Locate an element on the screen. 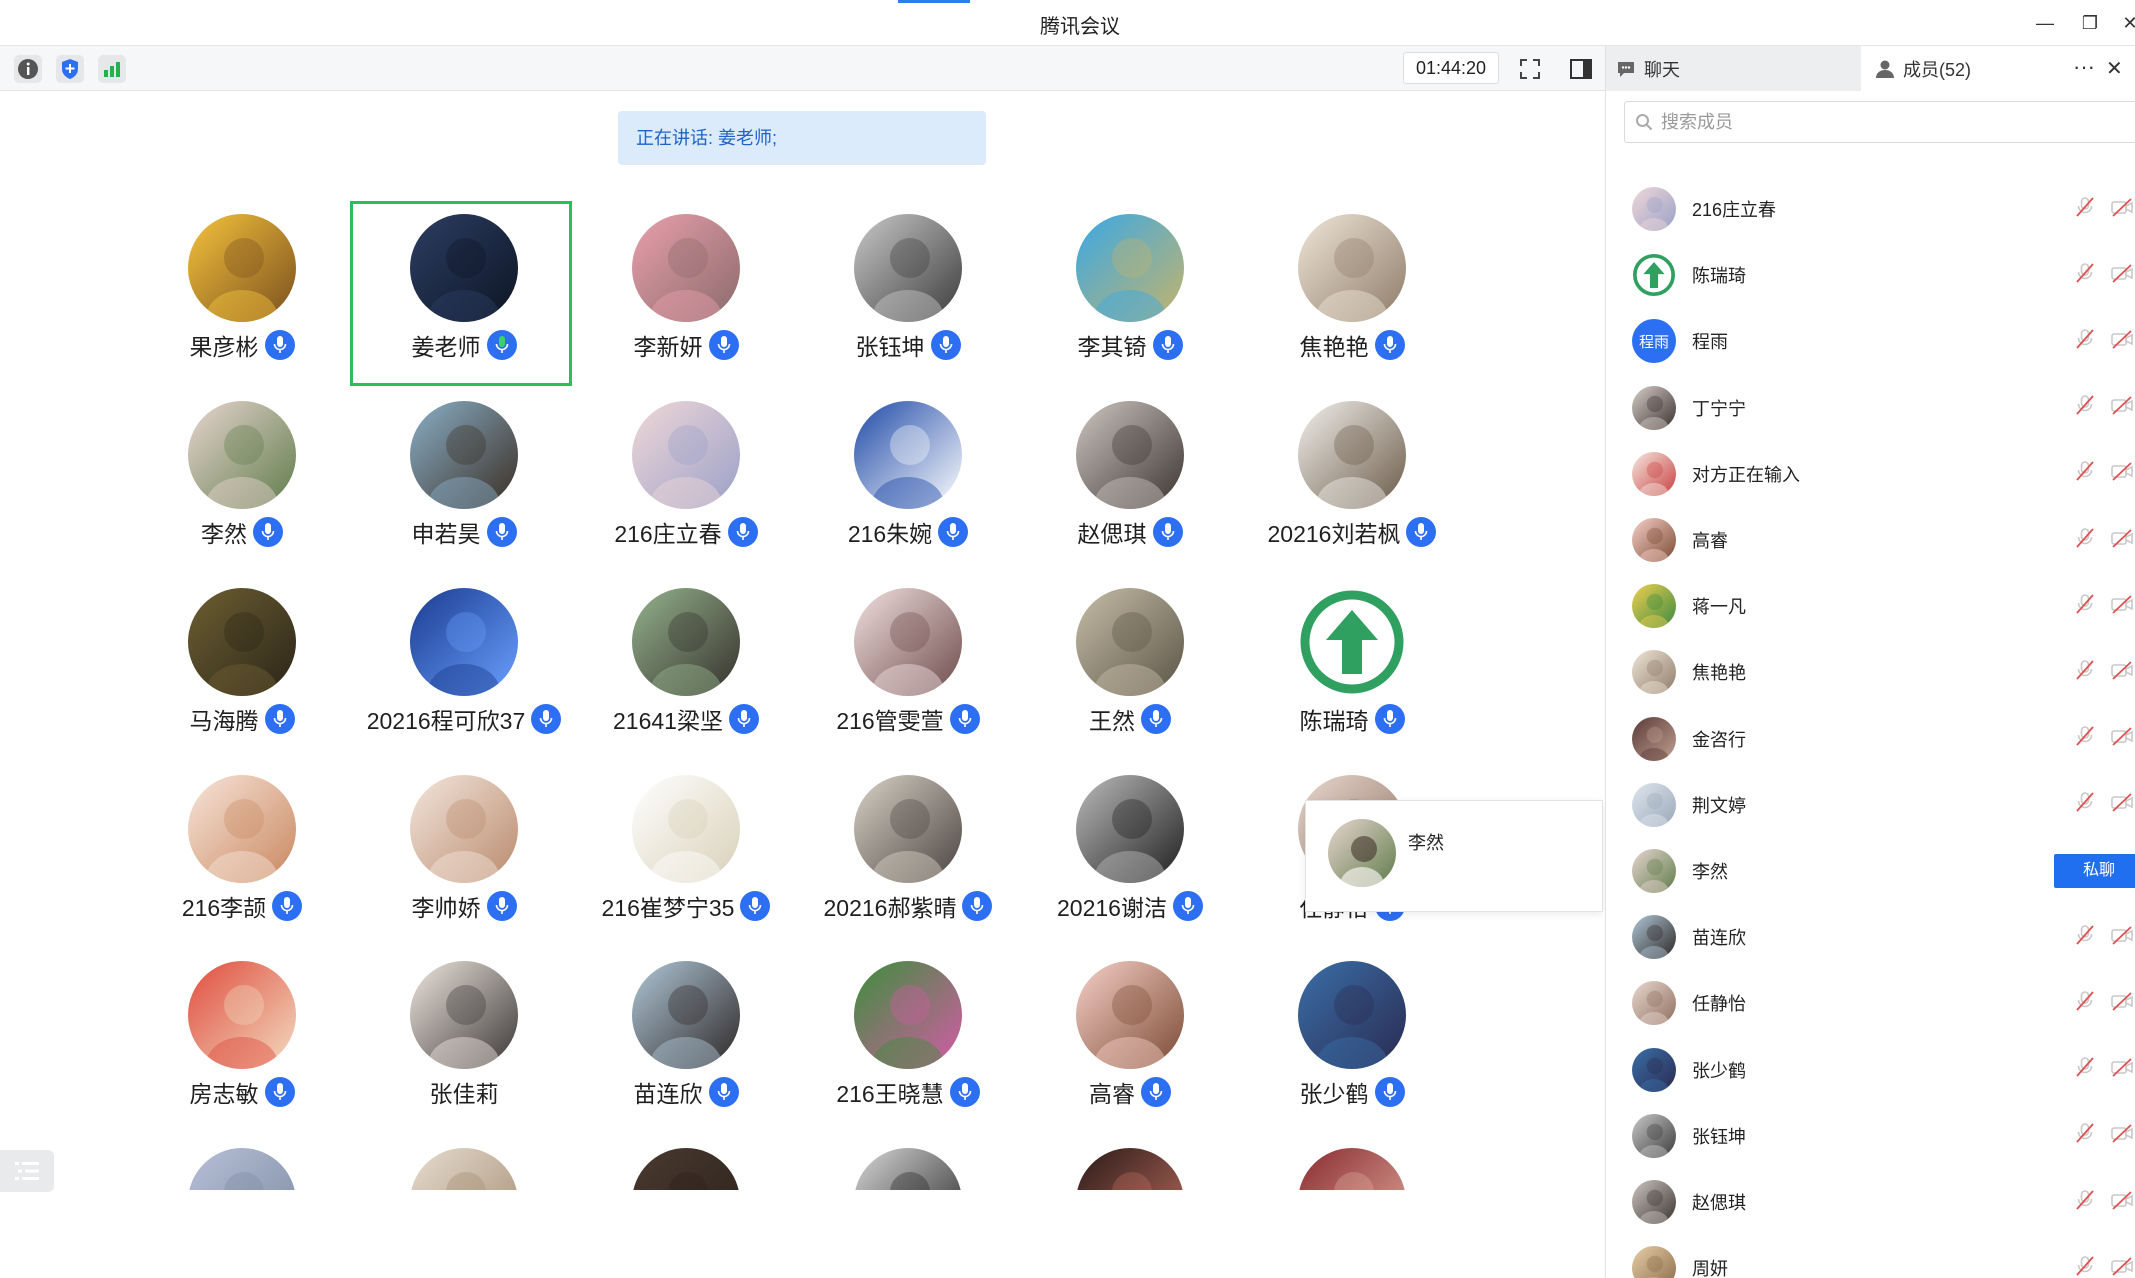 The image size is (2135, 1278). member-row: 高睿 is located at coordinates (1870, 540).